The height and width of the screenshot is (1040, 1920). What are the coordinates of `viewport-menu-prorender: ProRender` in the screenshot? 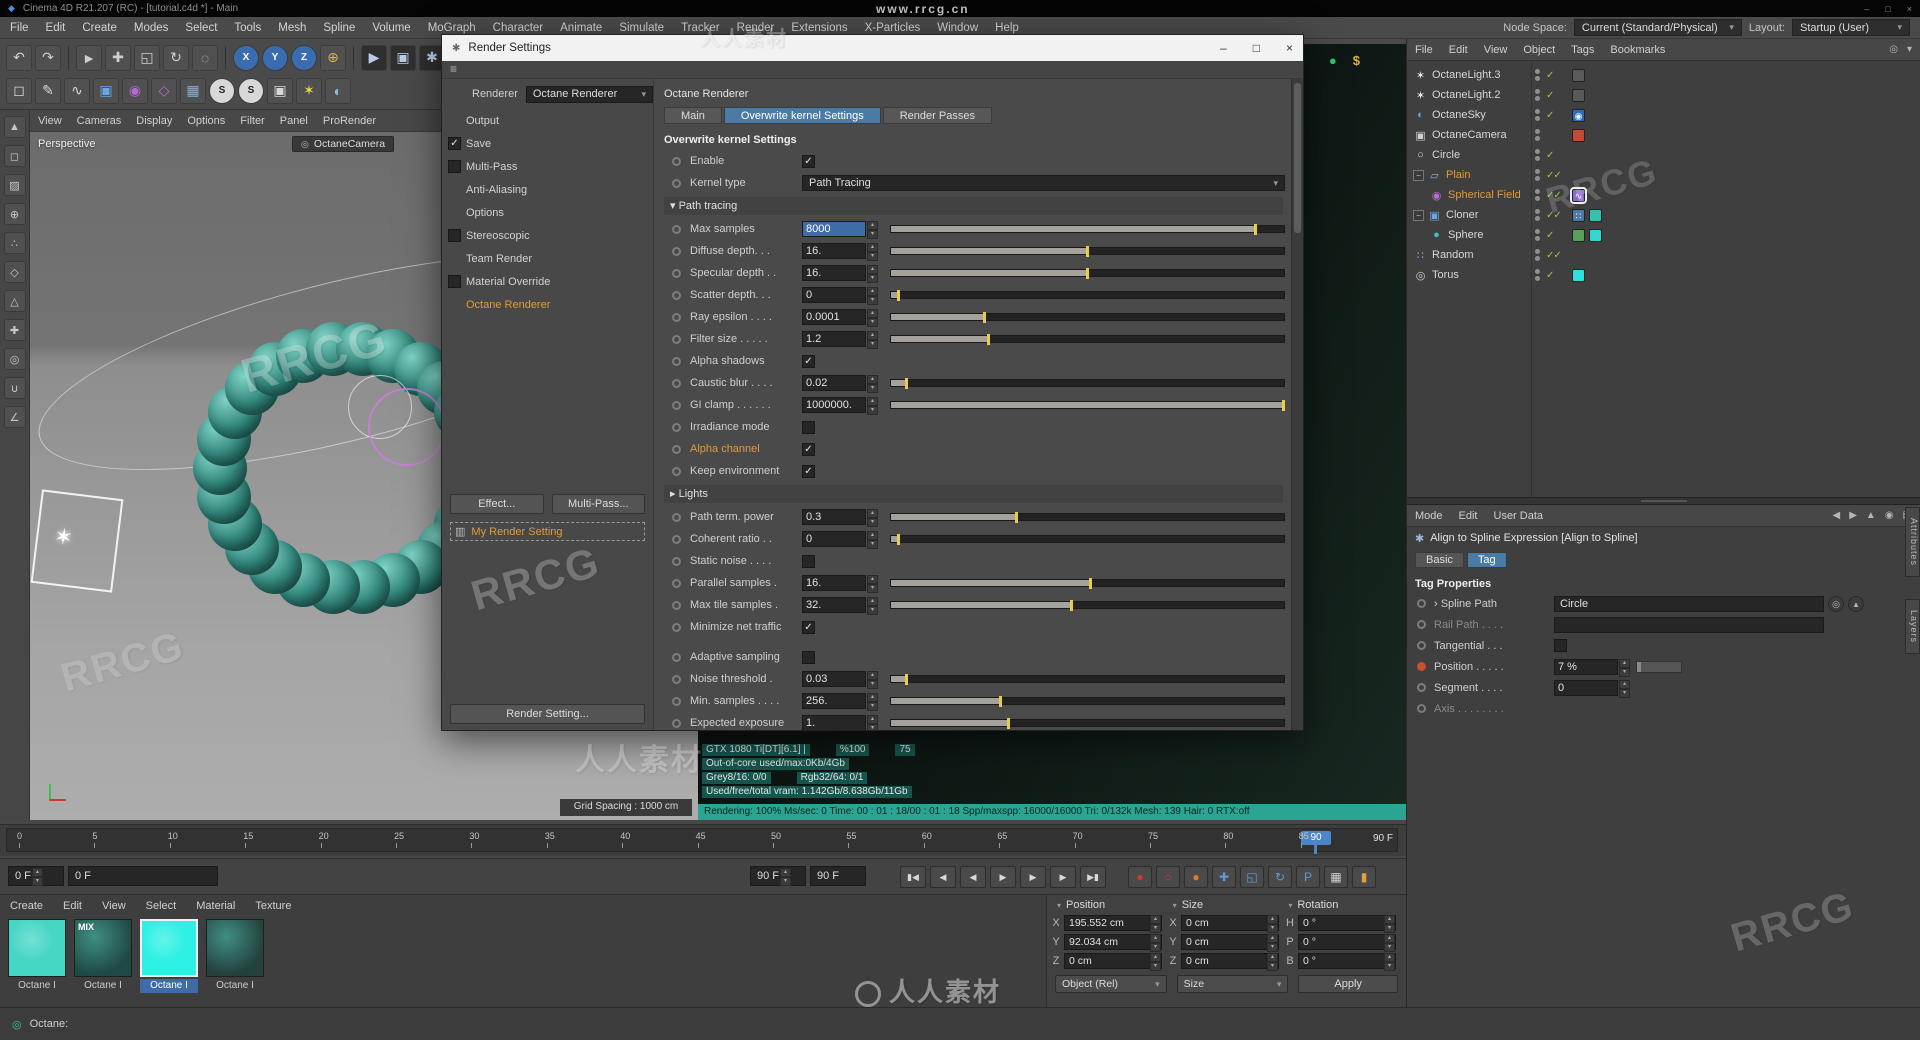 It's located at (349, 121).